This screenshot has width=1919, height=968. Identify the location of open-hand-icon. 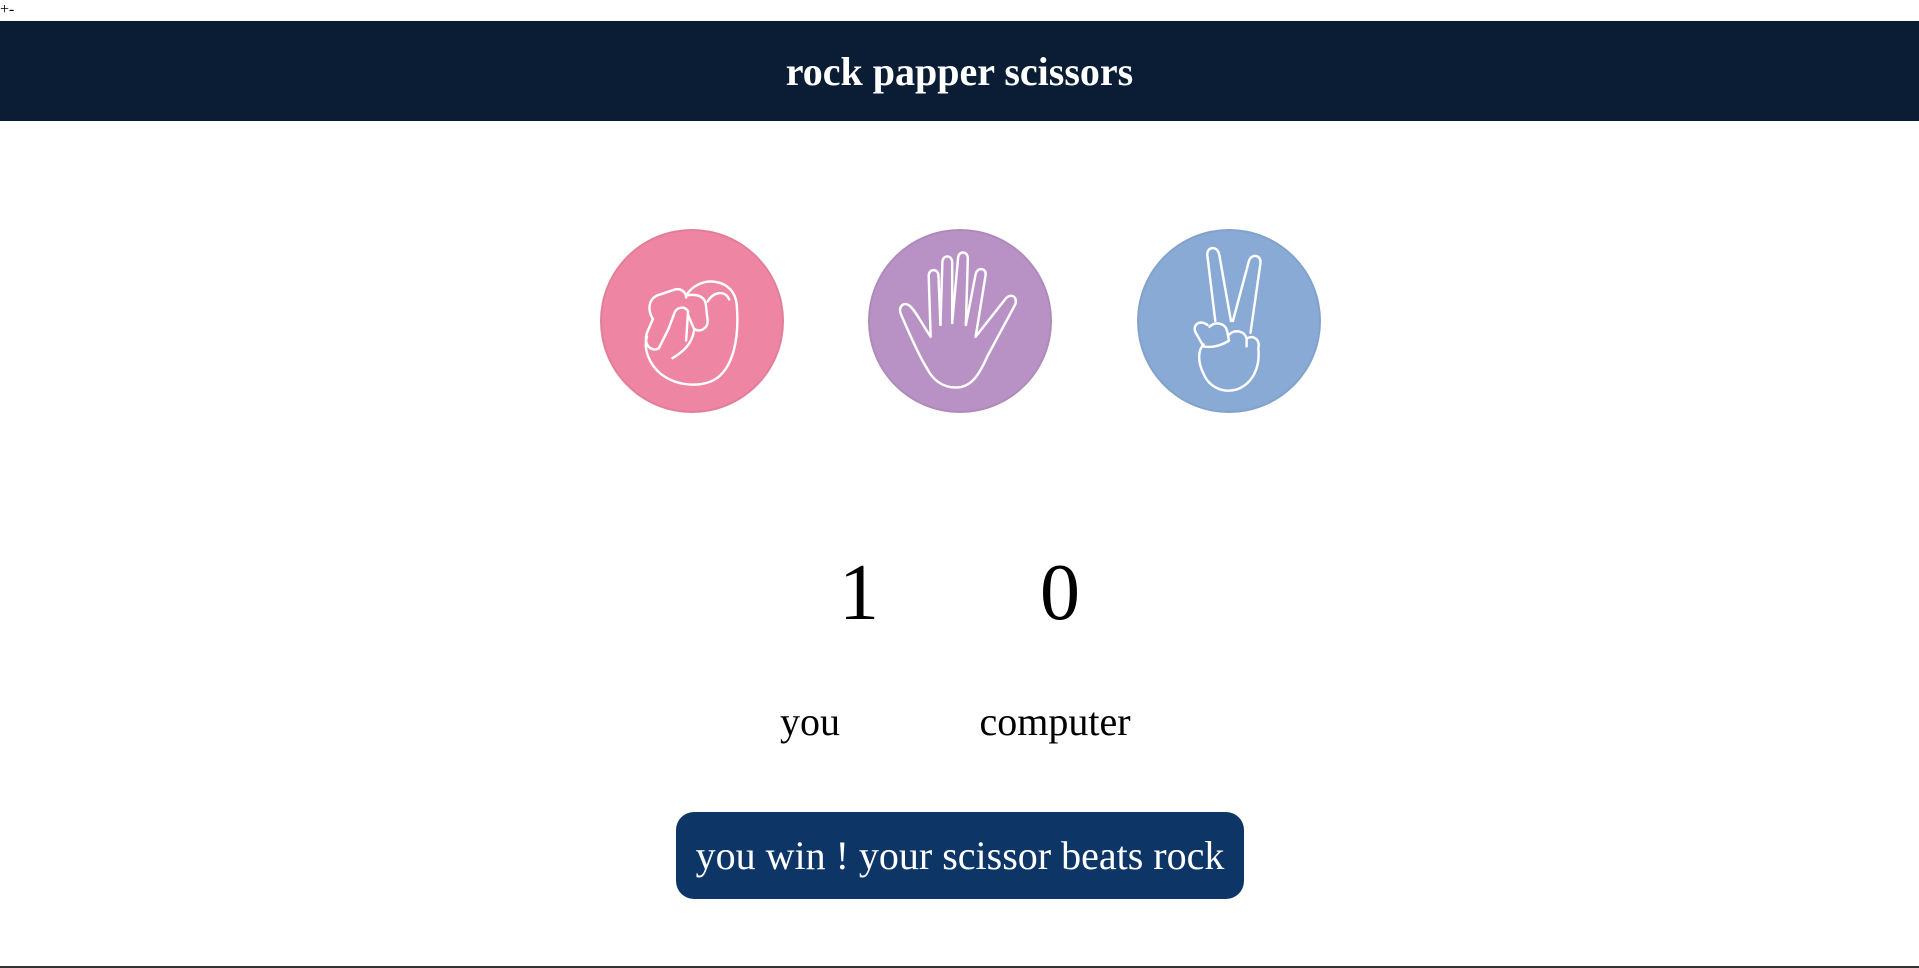
(957, 320).